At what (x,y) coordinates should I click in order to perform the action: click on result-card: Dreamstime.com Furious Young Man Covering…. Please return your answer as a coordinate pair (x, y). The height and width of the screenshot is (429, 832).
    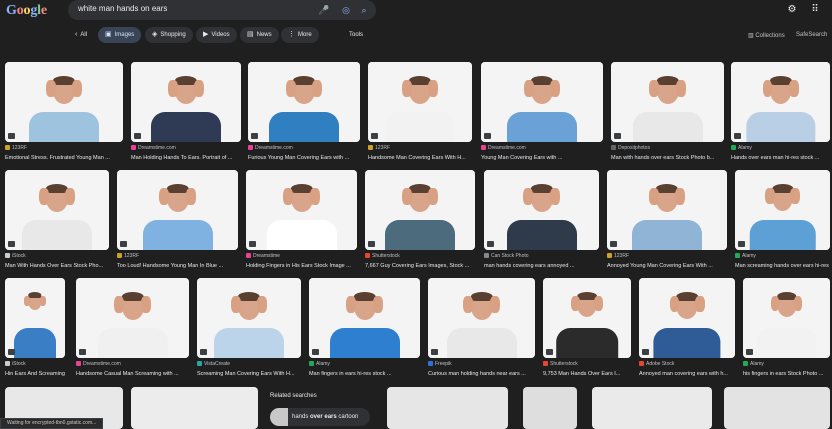
    Looking at the image, I should click on (304, 119).